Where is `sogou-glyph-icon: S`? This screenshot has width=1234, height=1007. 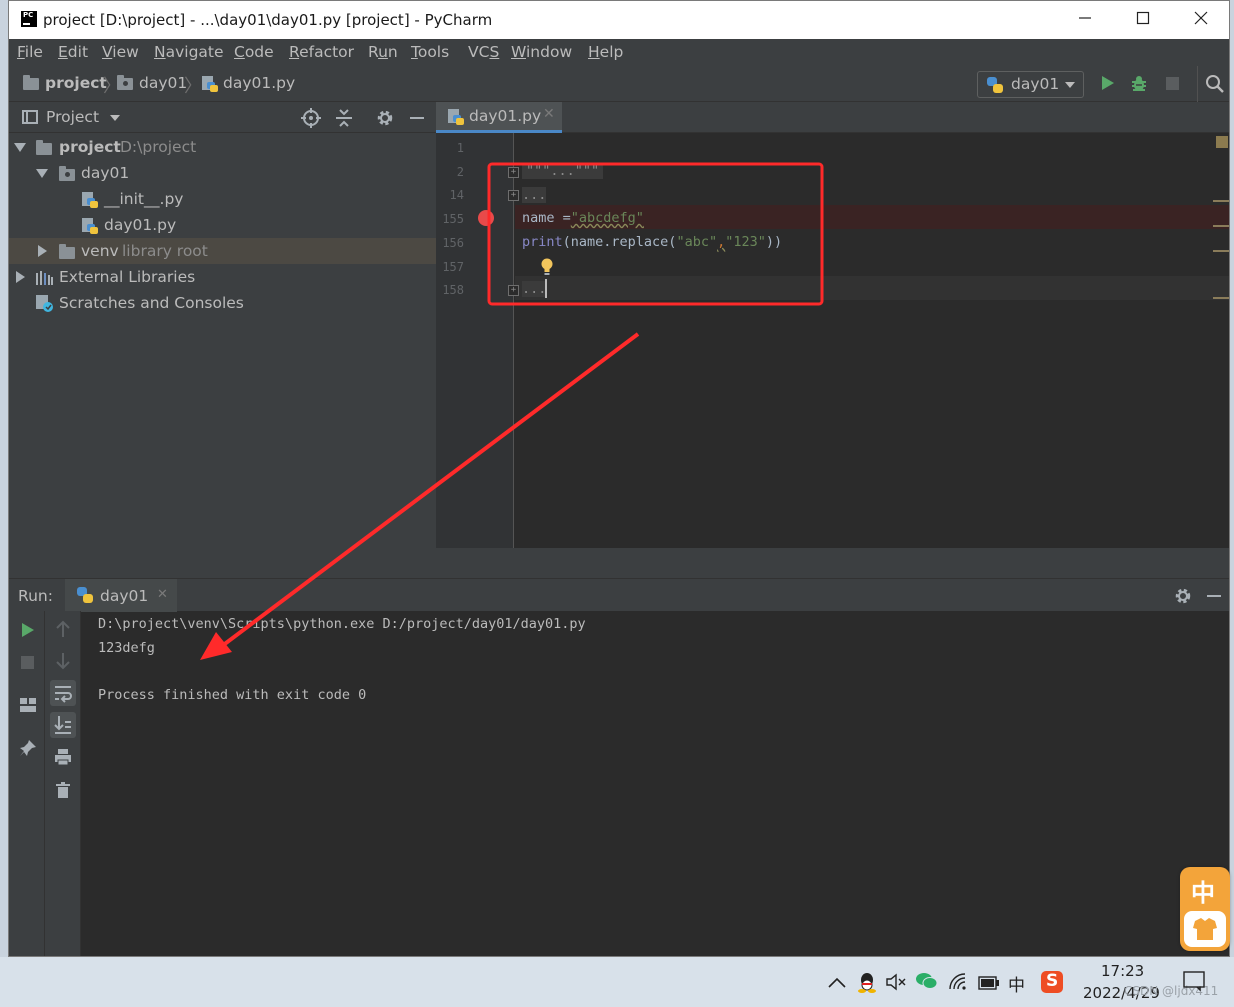
sogou-glyph-icon: S is located at coordinates (1052, 981).